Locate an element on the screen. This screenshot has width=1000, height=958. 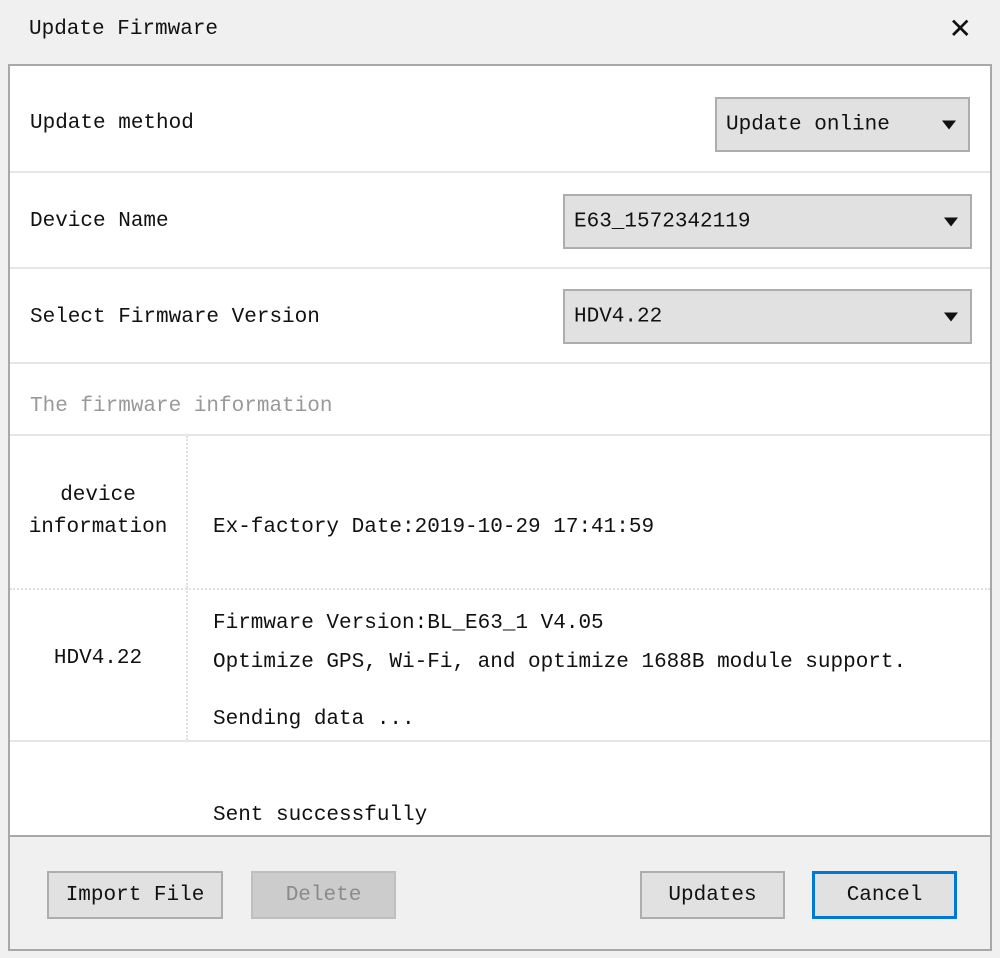
firmware-version-label: Select Firmware Version is located at coordinates (175, 317).